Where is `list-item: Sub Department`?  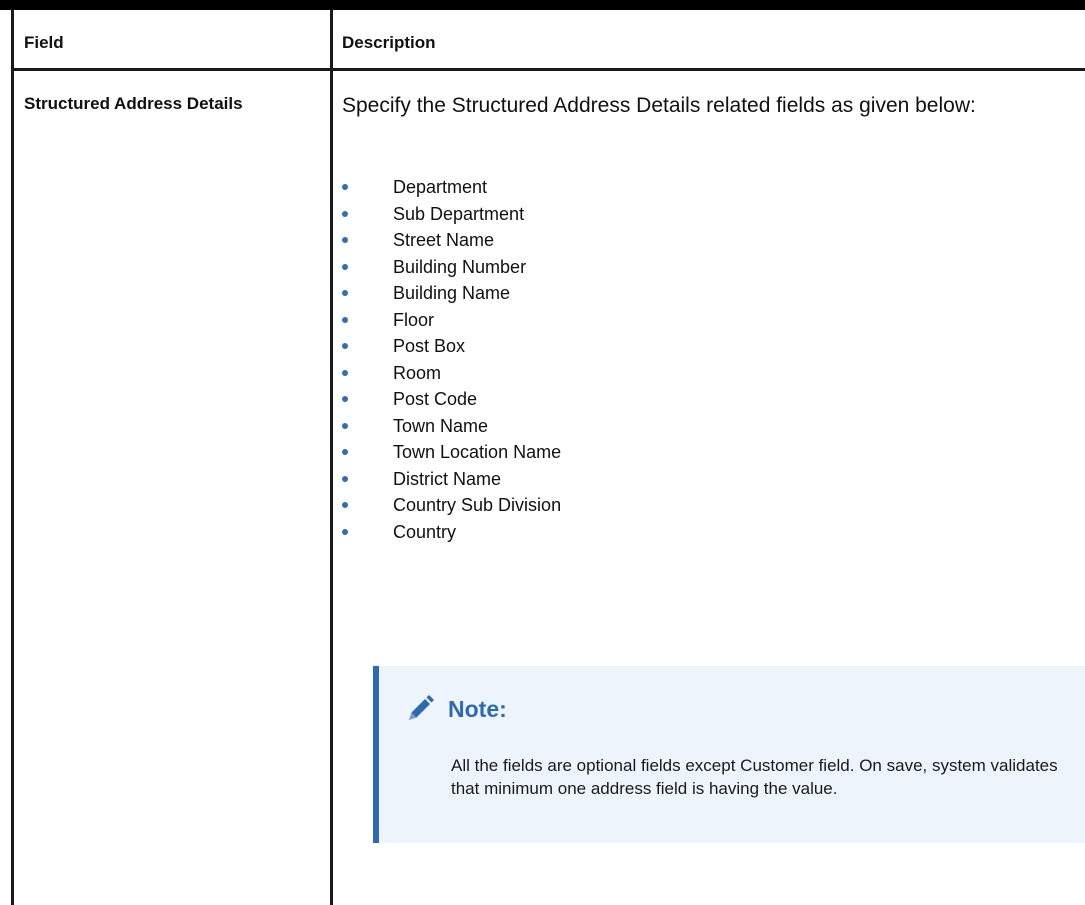 list-item: Sub Department is located at coordinates (451, 214).